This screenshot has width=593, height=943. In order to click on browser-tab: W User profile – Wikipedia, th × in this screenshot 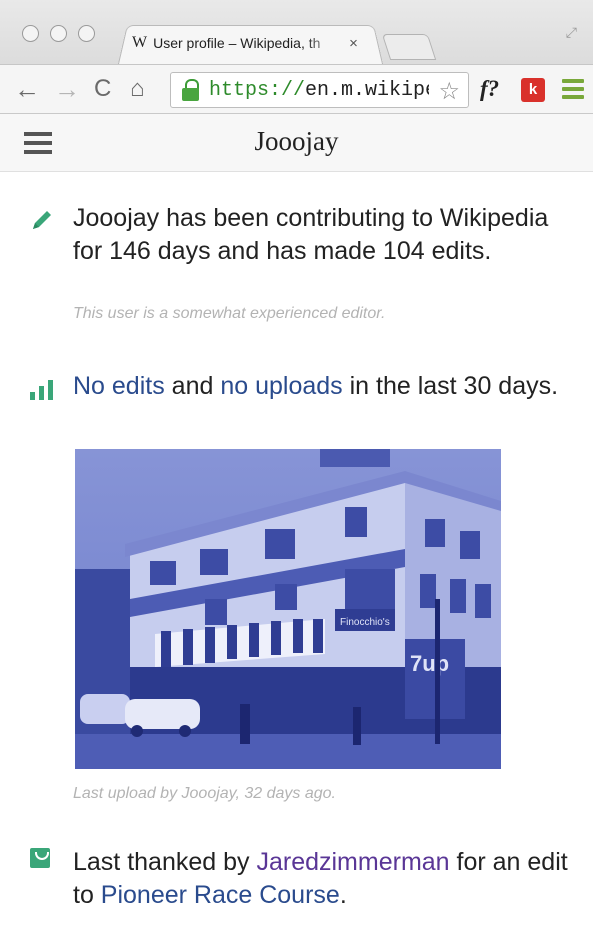, I will do `click(254, 43)`.